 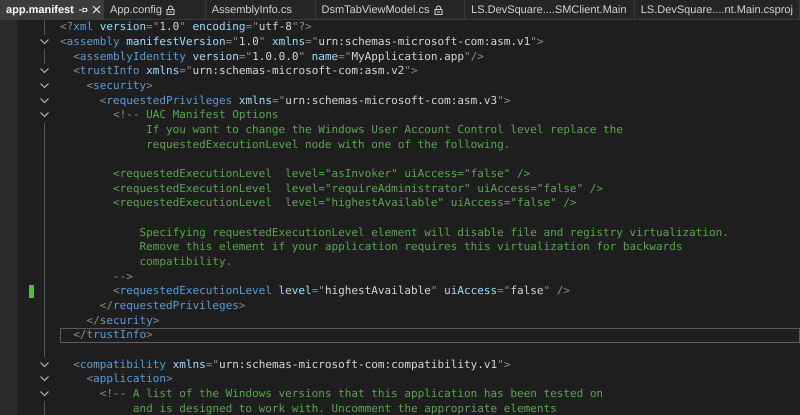 I want to click on code-line: <security>, so click(x=119, y=86).